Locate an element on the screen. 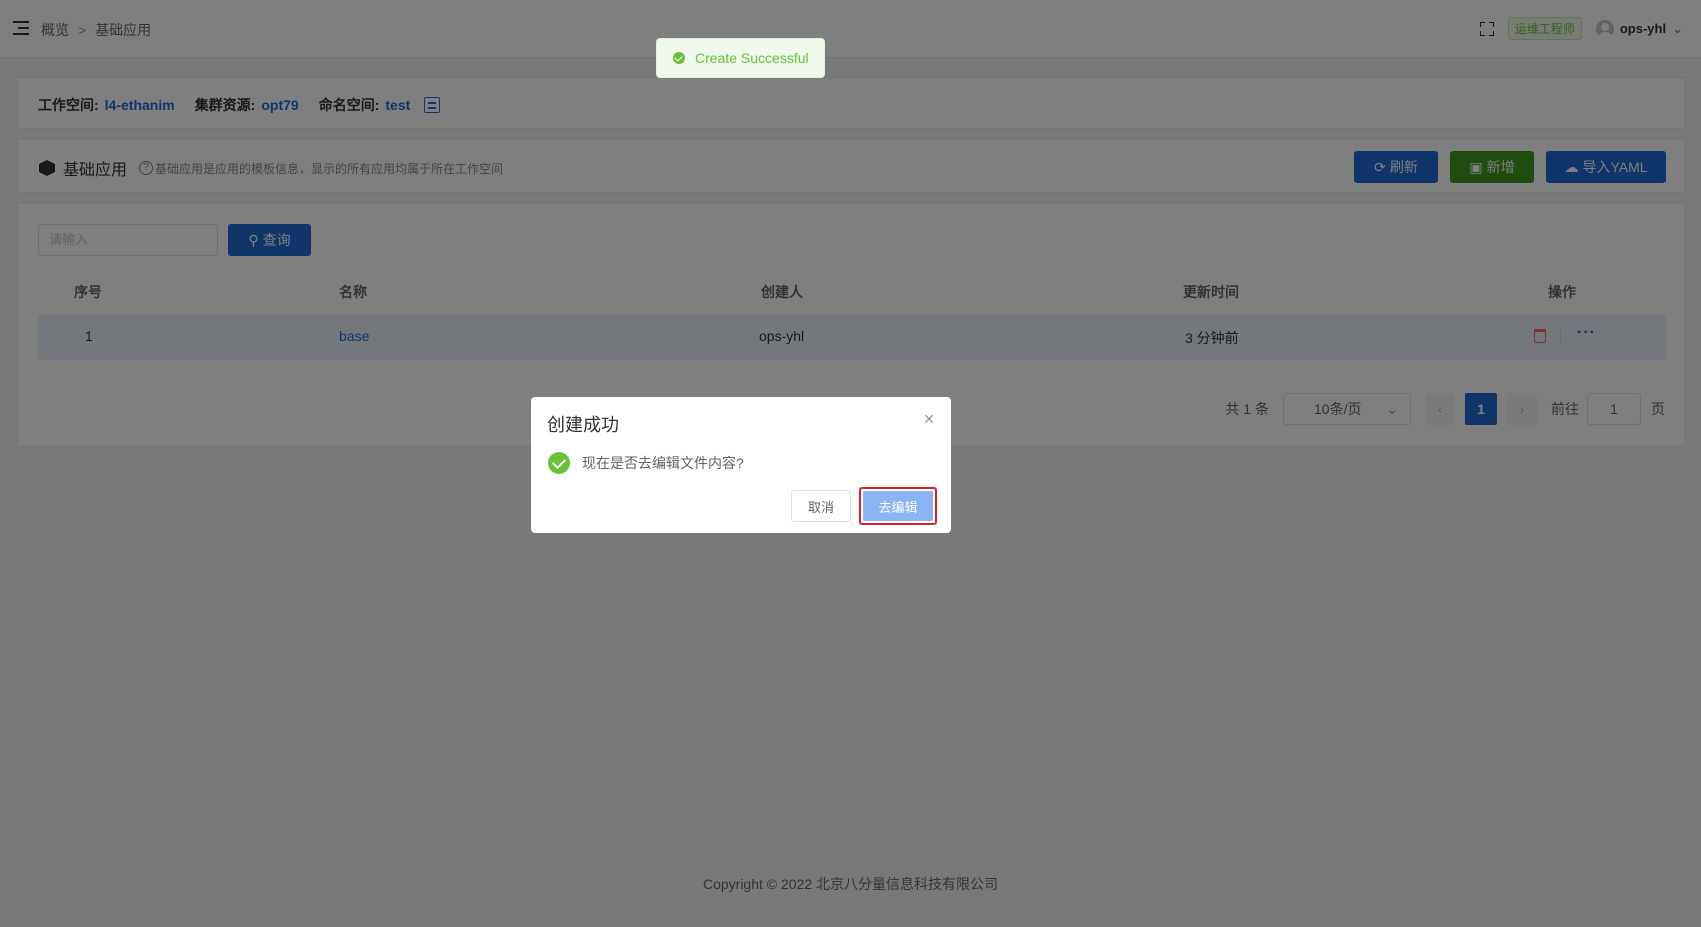 Image resolution: width=1701 pixels, height=927 pixels. dialog-title: 创建成功 is located at coordinates (583, 425).